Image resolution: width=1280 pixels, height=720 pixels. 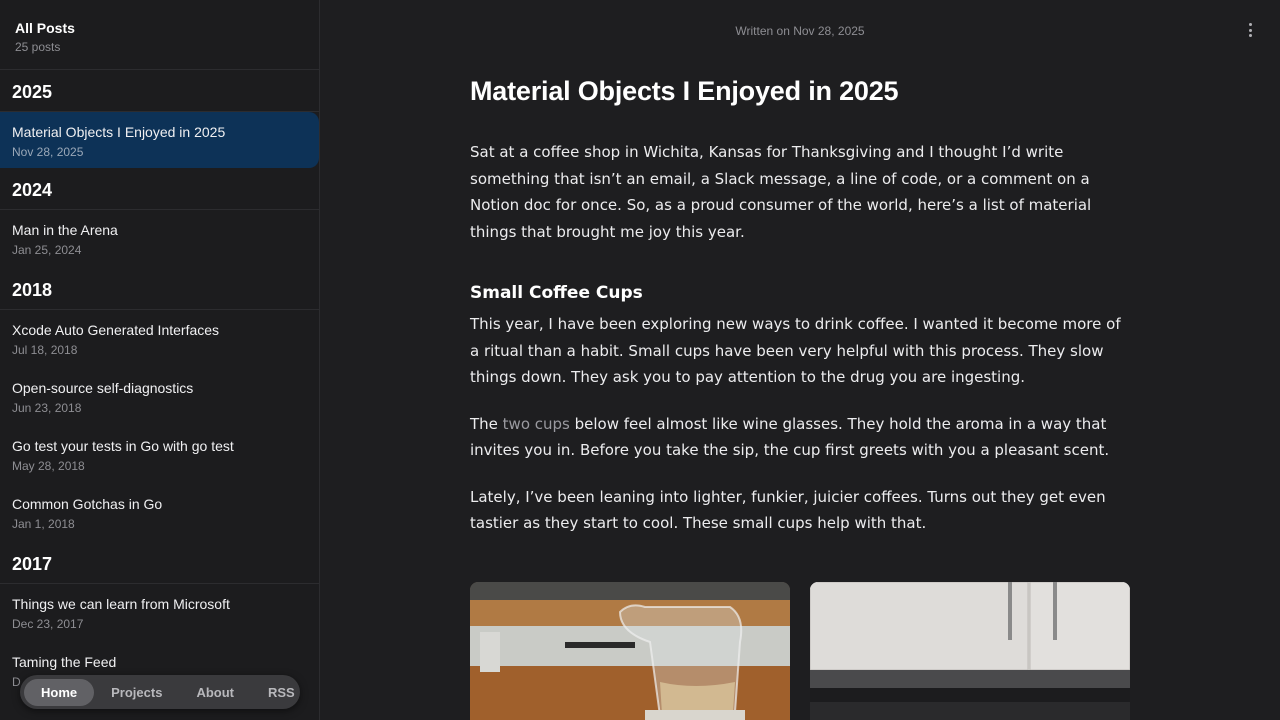 I want to click on two-cups-link: two cups, so click(x=536, y=424).